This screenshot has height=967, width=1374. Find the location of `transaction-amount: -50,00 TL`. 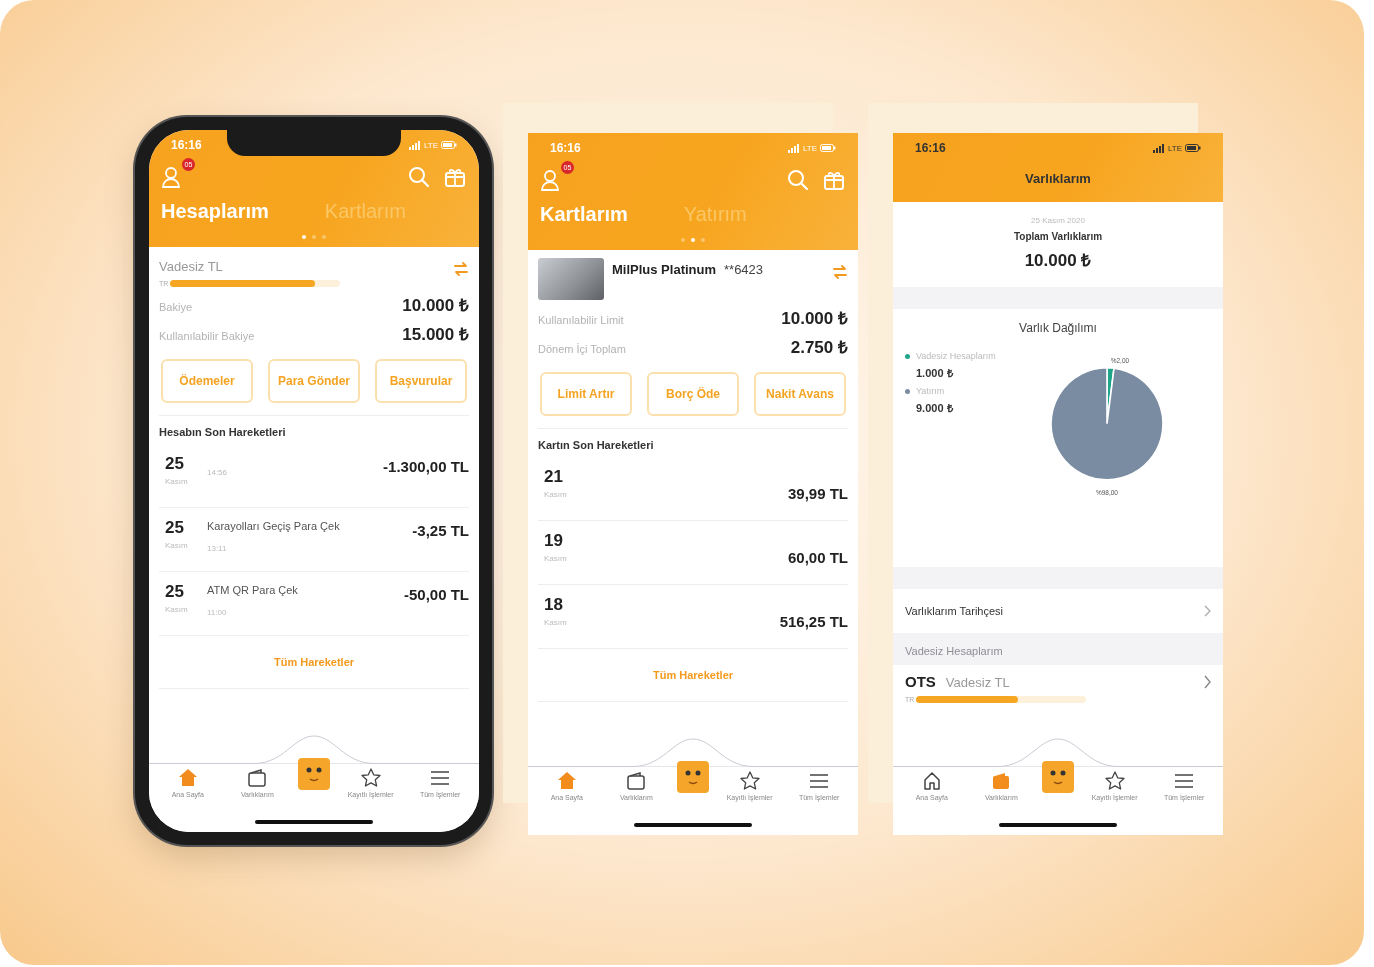

transaction-amount: -50,00 TL is located at coordinates (436, 594).